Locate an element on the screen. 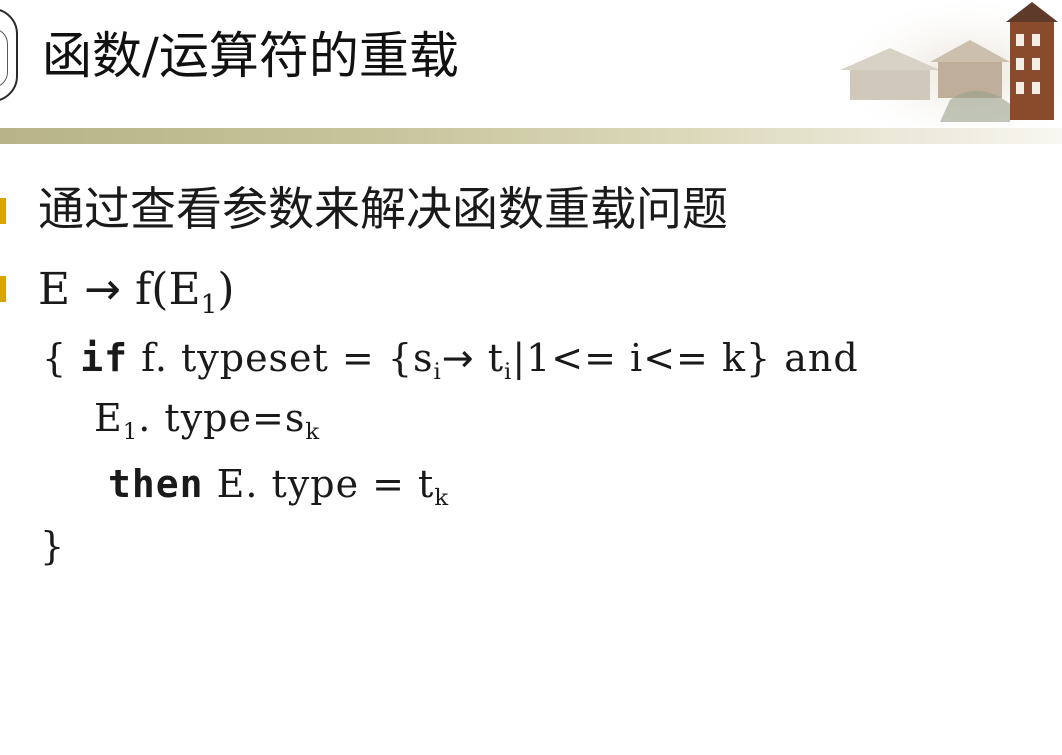 This screenshot has width=1062, height=755. campus-building-image is located at coordinates (946, 65).